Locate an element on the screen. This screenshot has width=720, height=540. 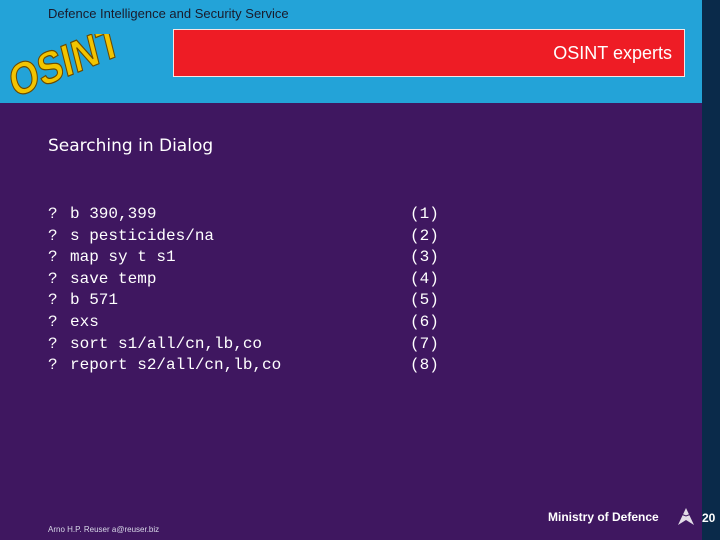
command-text: s pesticides/na is located at coordinates (142, 235).